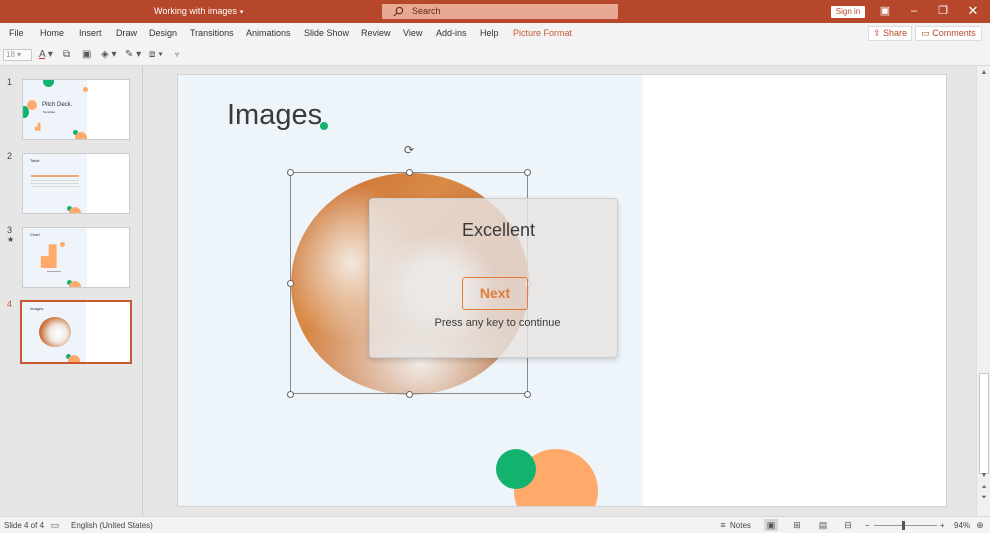 The image size is (990, 533). What do you see at coordinates (10, 156) in the screenshot?
I see `thumbnail-number: 2` at bounding box center [10, 156].